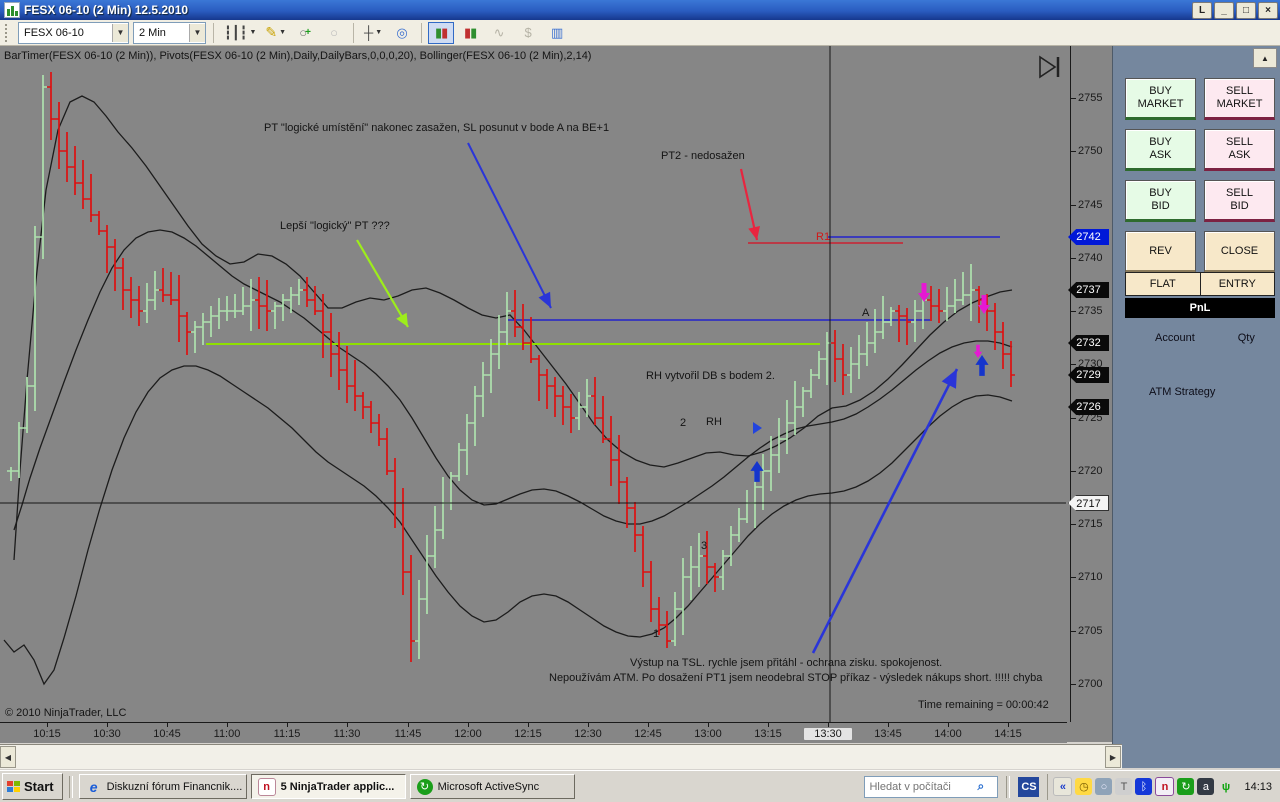 The width and height of the screenshot is (1280, 802). I want to click on time-tick-label: 11:45, so click(408, 734).